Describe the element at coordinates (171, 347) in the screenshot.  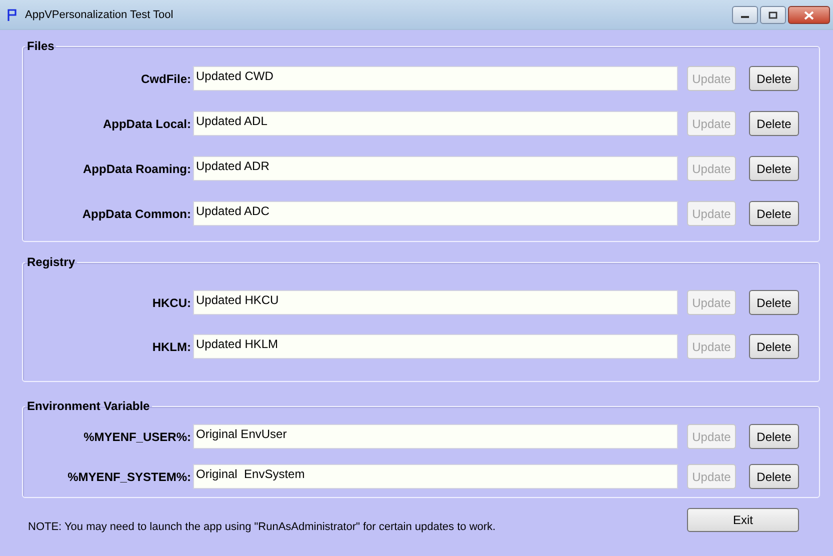
I see `field-label: HKLM:` at that location.